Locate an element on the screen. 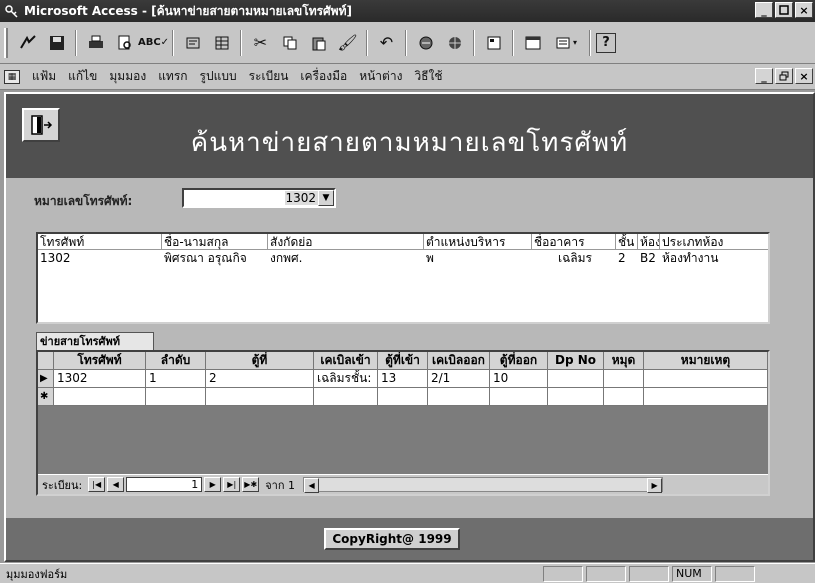 The height and width of the screenshot is (583, 815). cut-icon: ✂ is located at coordinates (260, 42).